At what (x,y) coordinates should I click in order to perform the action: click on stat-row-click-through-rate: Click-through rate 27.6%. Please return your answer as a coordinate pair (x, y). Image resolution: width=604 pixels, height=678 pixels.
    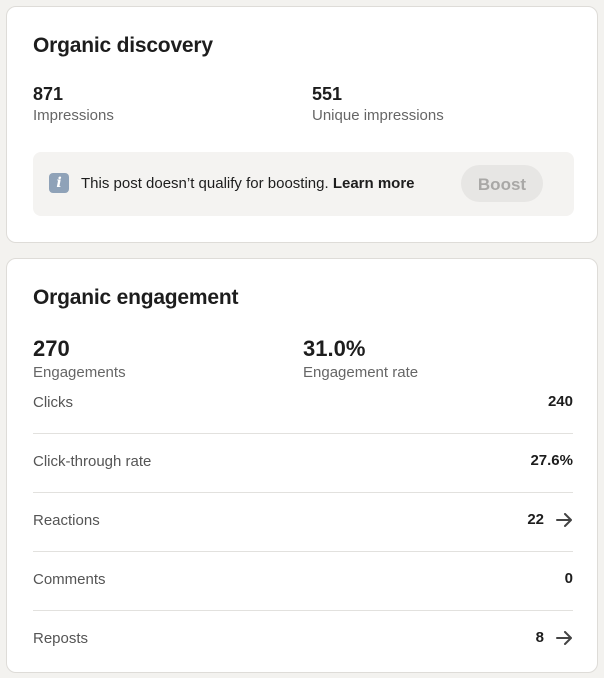
    Looking at the image, I should click on (303, 463).